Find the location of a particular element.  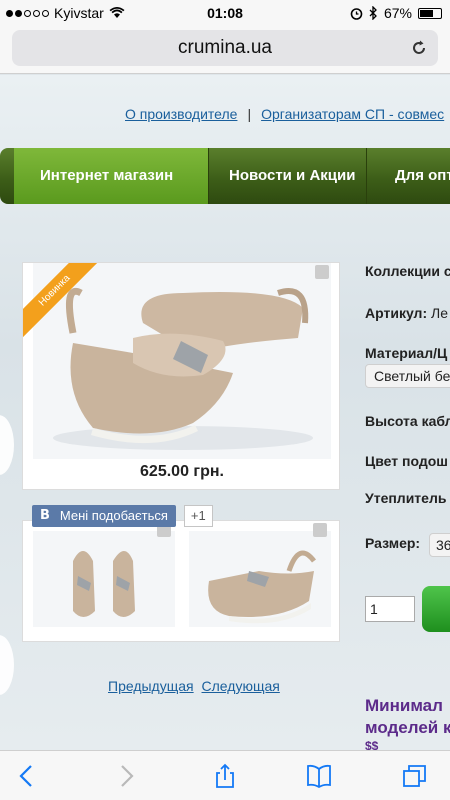

battery-percent: 67% is located at coordinates (397, 13).